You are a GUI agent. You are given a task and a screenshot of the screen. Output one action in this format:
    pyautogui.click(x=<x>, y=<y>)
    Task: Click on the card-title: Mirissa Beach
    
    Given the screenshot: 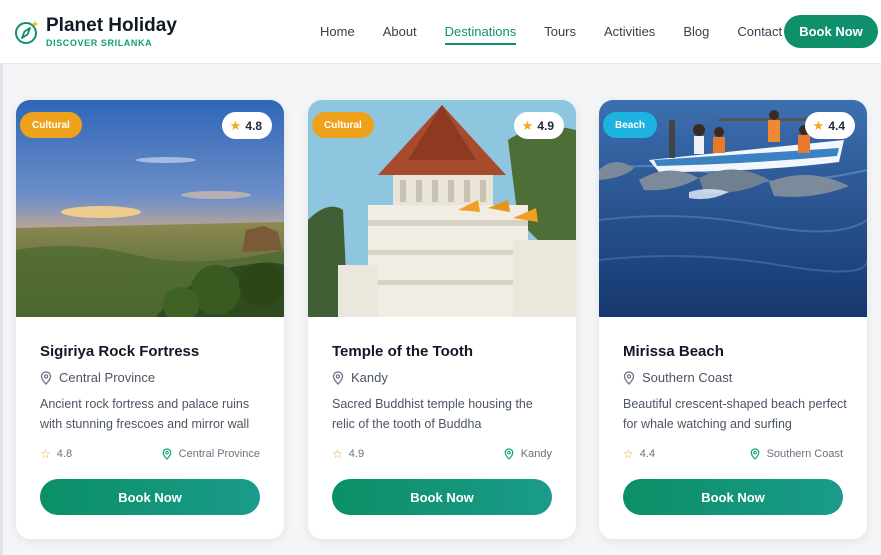 What is the action you would take?
    pyautogui.click(x=673, y=351)
    